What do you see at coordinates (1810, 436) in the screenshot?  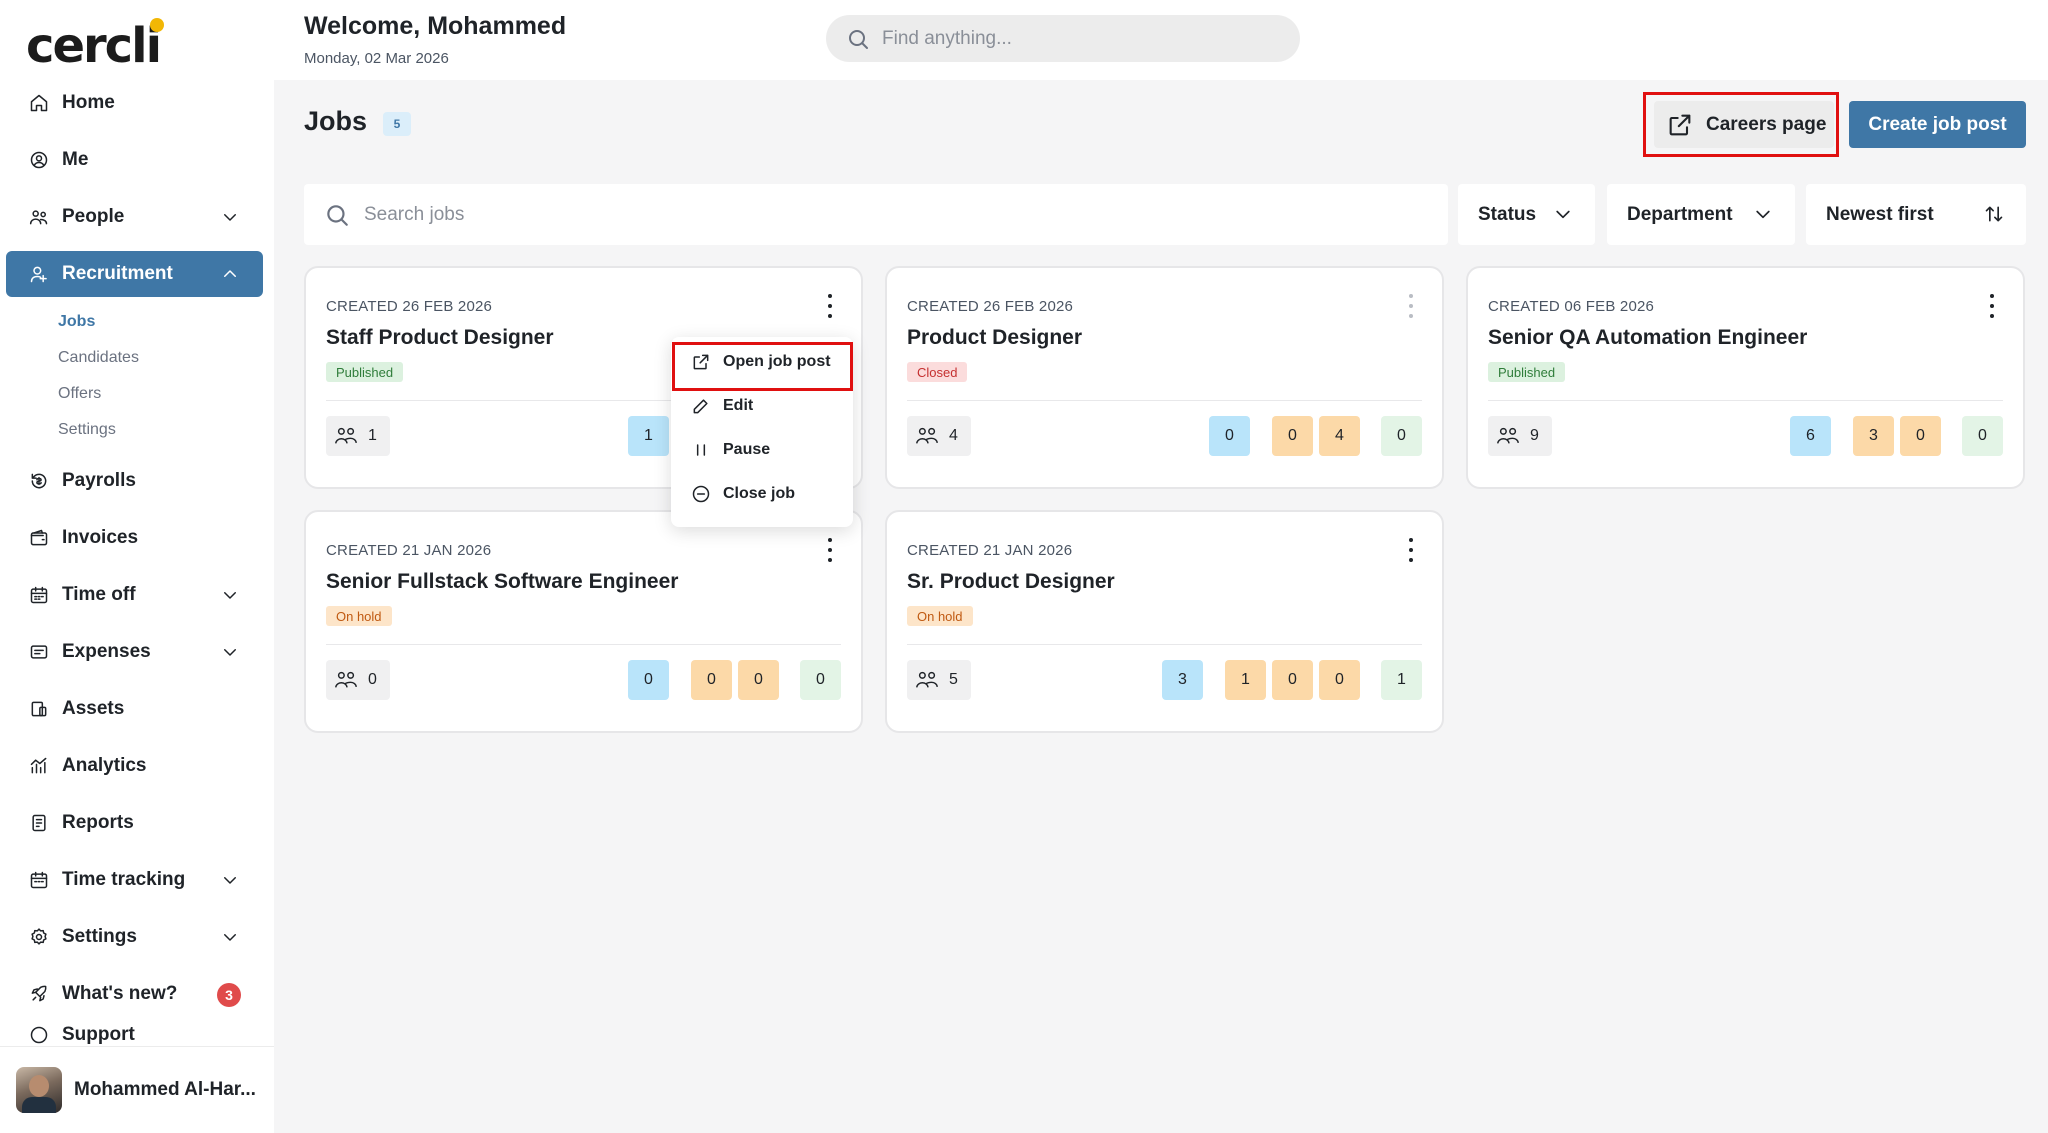 I see `stage-count: 6` at bounding box center [1810, 436].